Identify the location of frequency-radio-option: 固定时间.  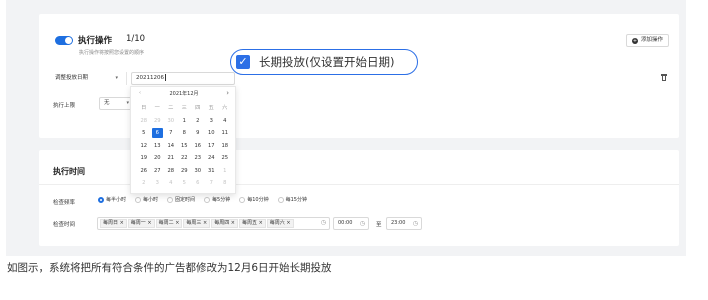
(181, 199).